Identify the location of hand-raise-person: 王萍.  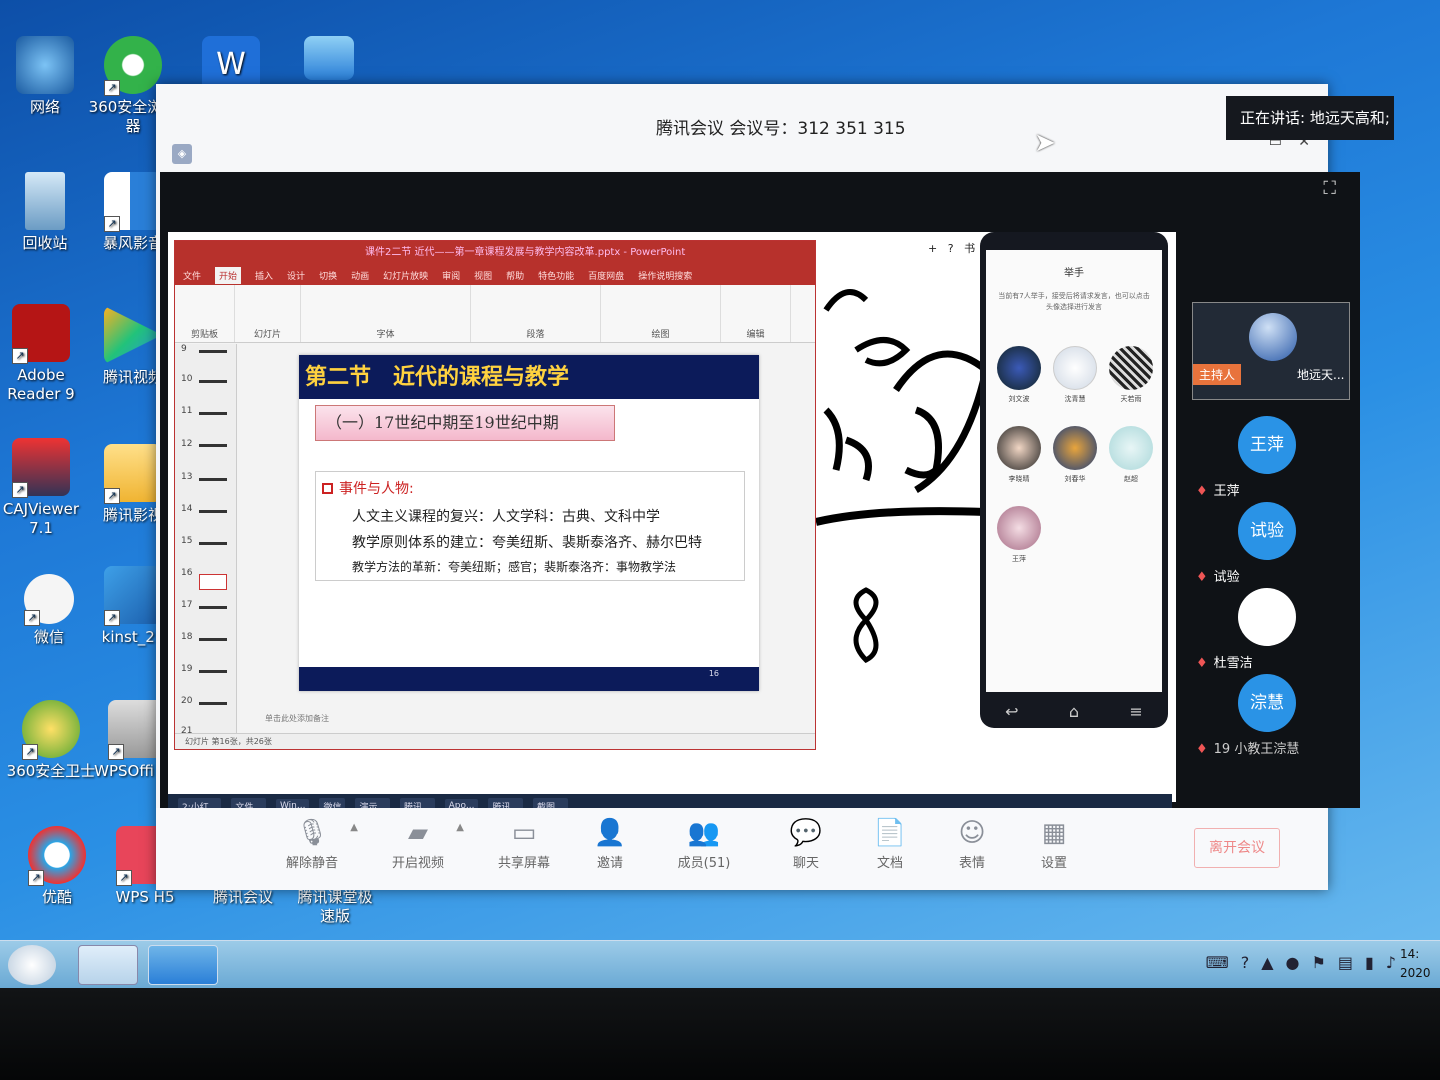
(1019, 535).